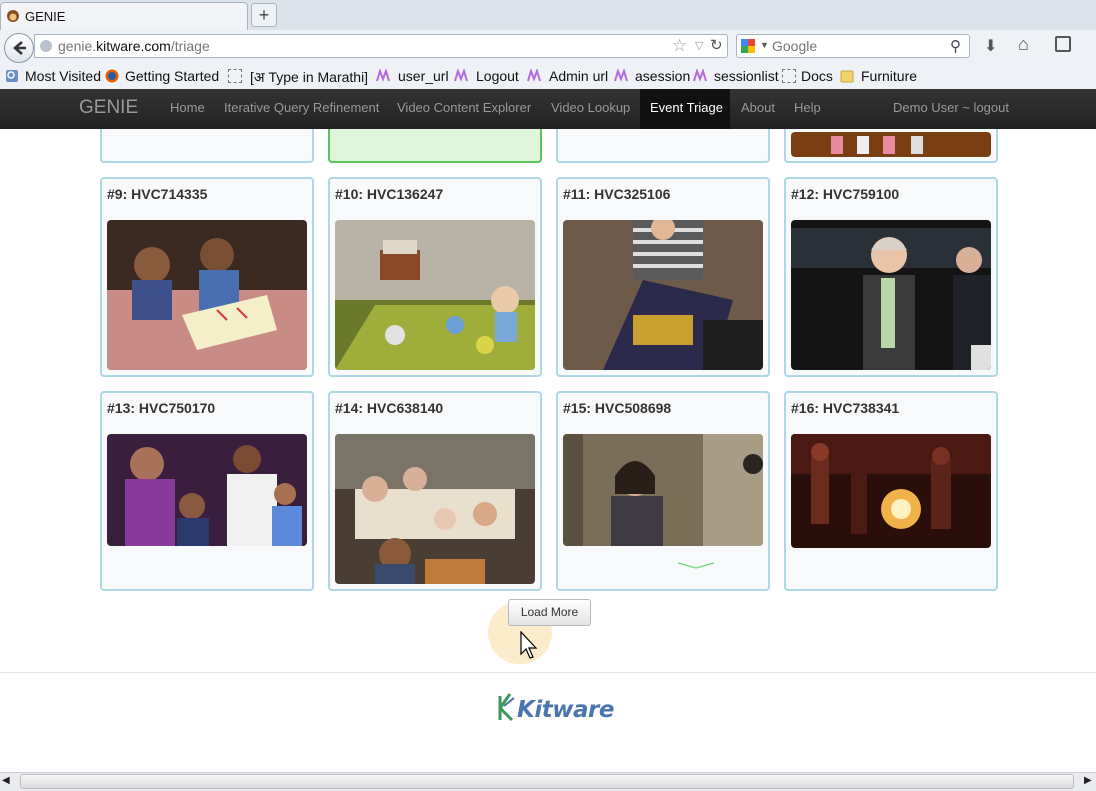  I want to click on scrollbar-thumb, so click(547, 781).